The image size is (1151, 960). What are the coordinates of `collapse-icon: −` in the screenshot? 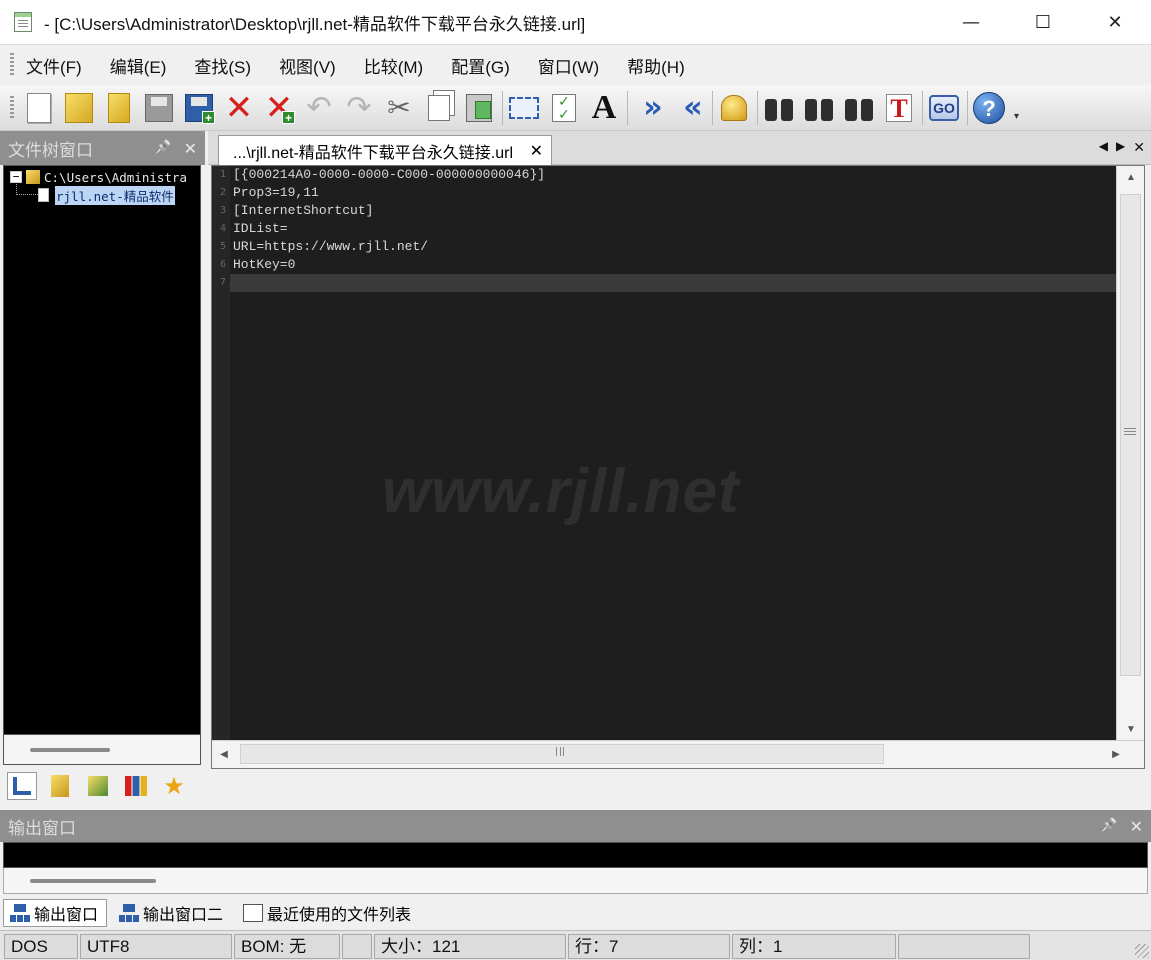 It's located at (16, 177).